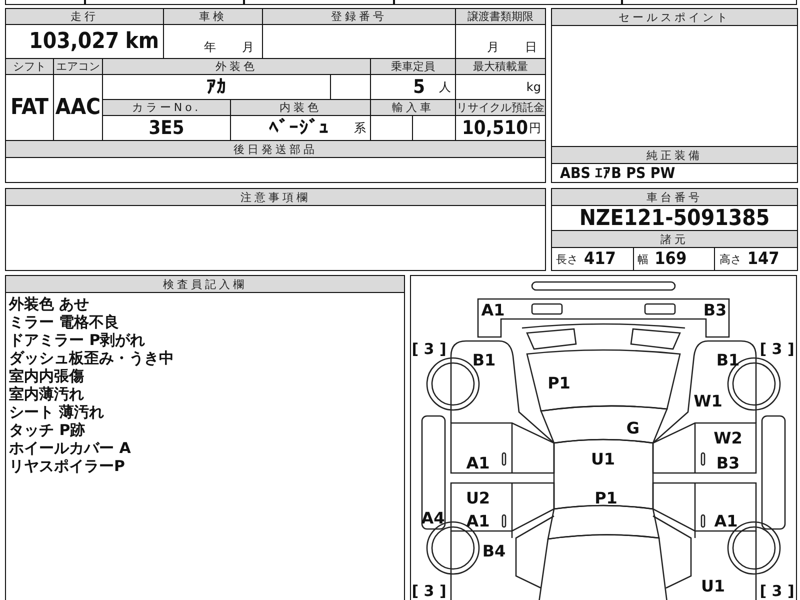  Describe the element at coordinates (763, 259) in the screenshot. I see `dimension-value: 147` at that location.